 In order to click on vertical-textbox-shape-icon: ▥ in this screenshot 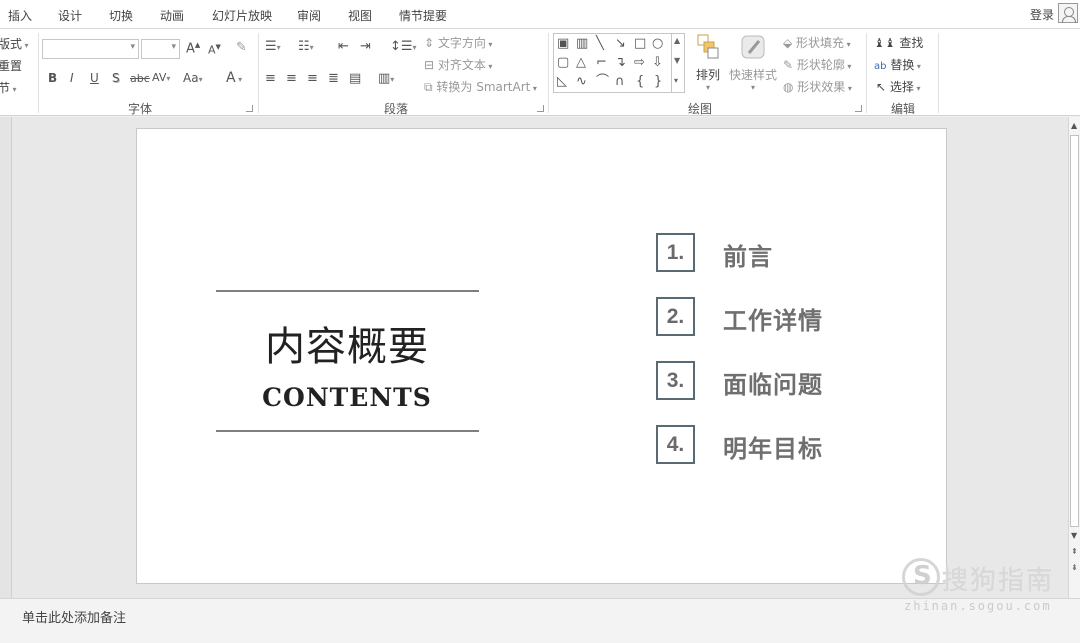, I will do `click(582, 43)`.